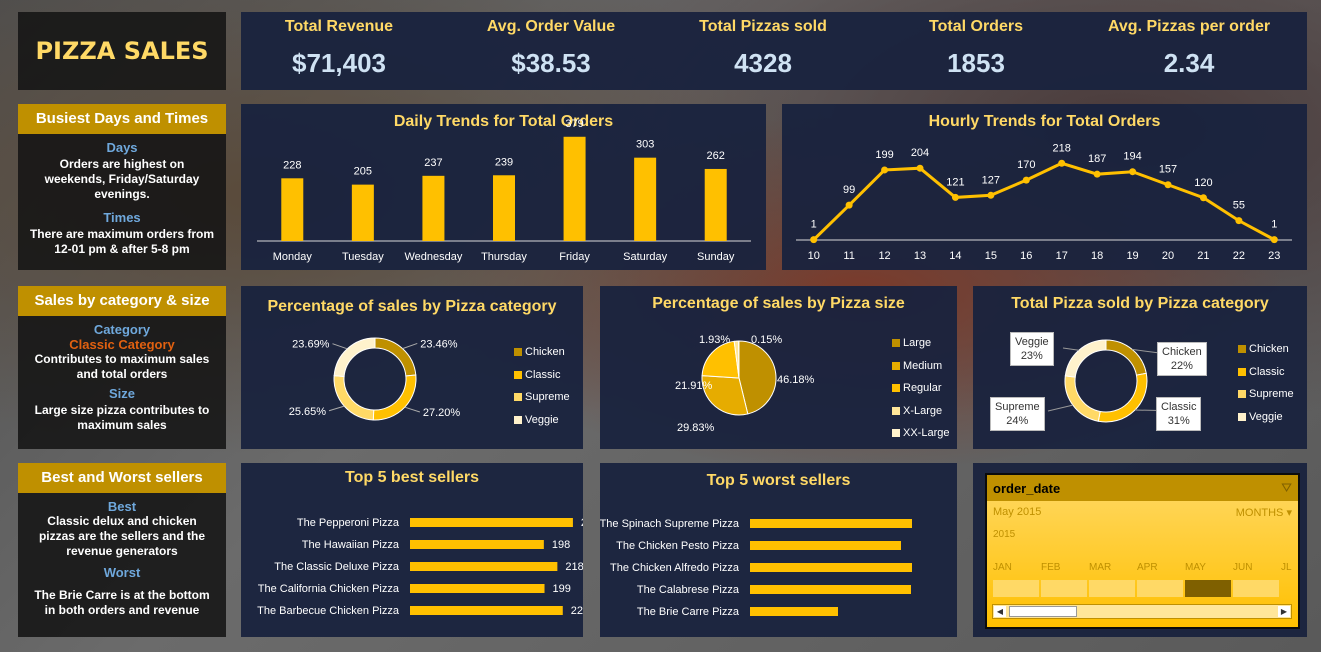  I want to click on kpi-value: 4328, so click(763, 63).